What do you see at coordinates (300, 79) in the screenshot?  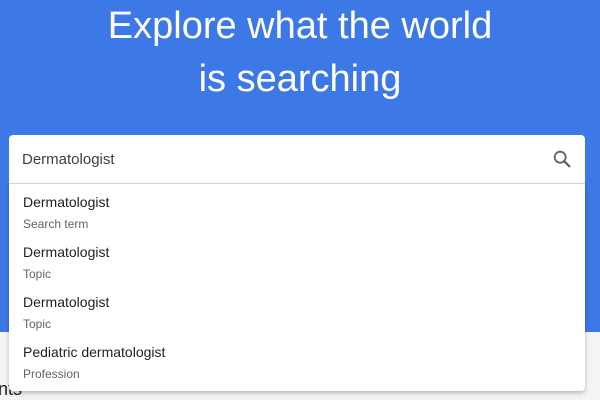 I see `headline-line-2: is searching` at bounding box center [300, 79].